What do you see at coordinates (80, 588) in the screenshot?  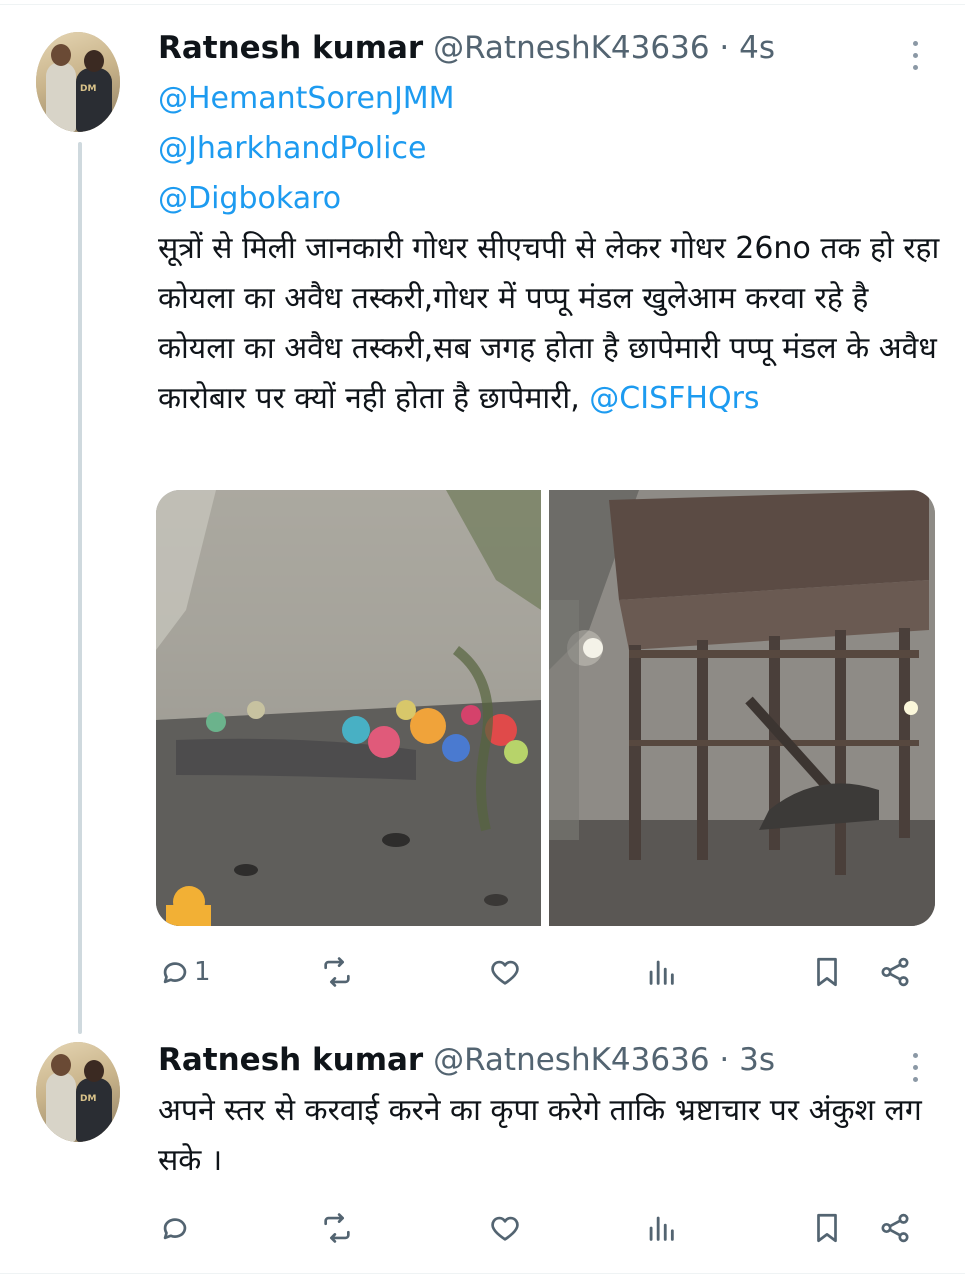 I see `thread-connector-line` at bounding box center [80, 588].